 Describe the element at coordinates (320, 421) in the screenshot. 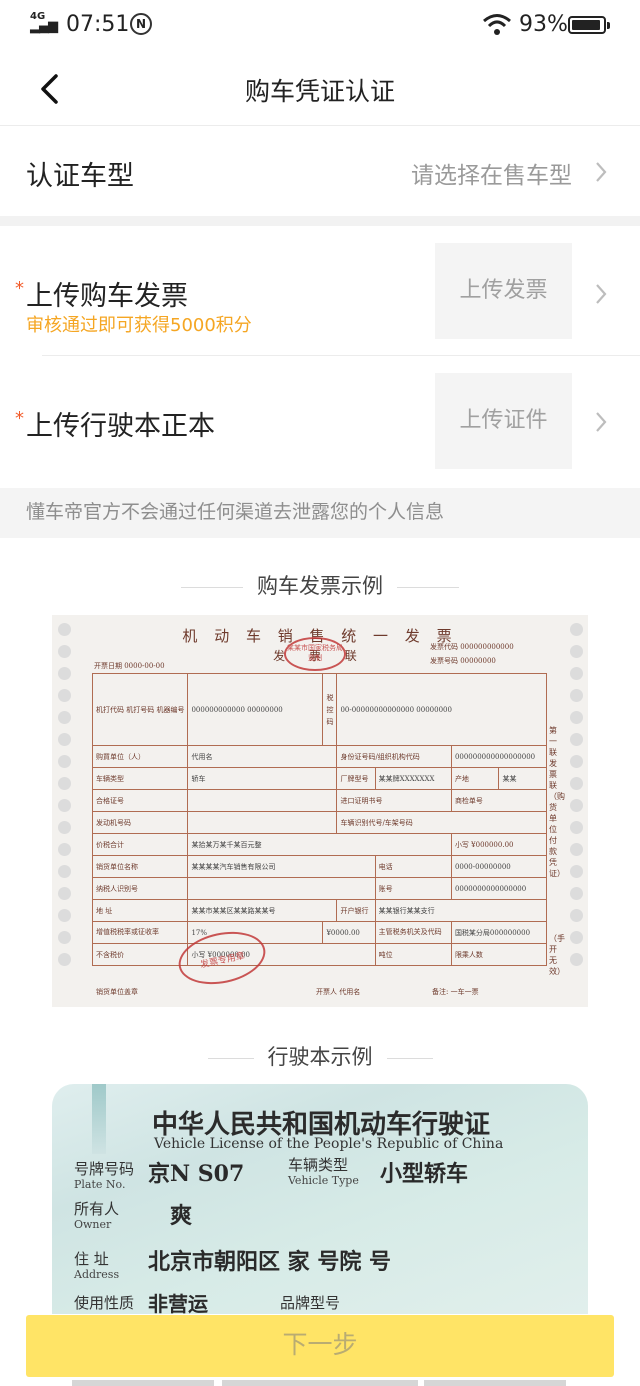

I see `license-upload-row: * 上传行驶本正本 上传证件` at that location.